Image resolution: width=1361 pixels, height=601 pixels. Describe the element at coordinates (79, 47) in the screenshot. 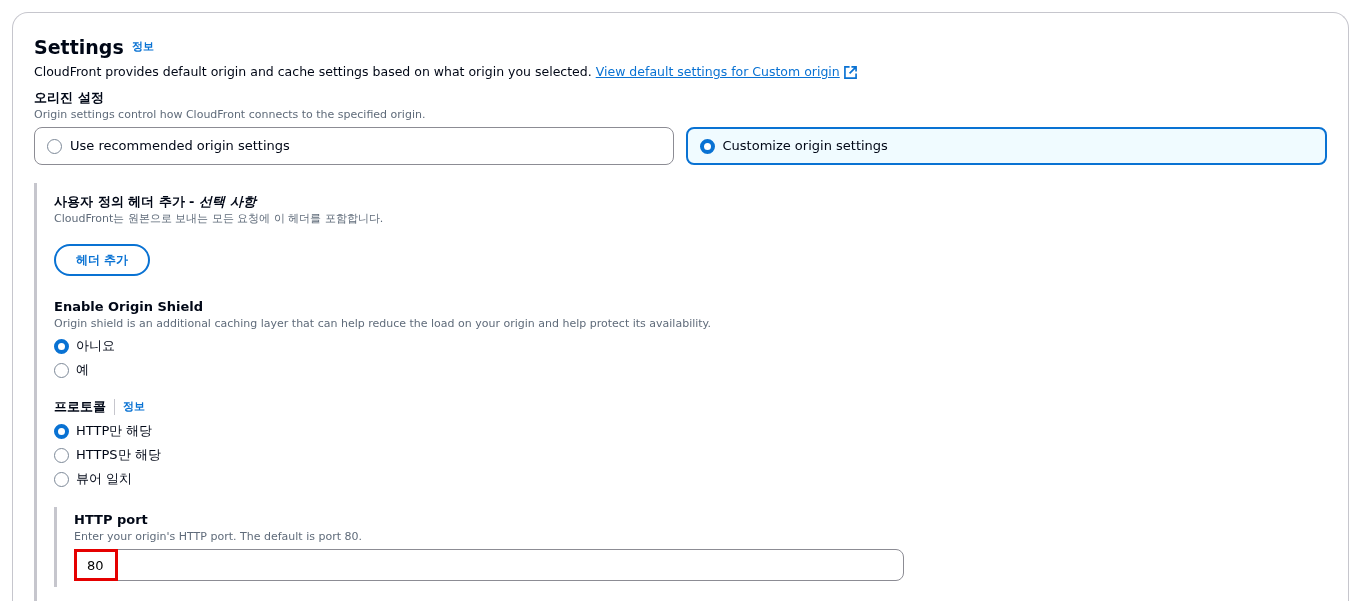

I see `section-title: Settings` at that location.